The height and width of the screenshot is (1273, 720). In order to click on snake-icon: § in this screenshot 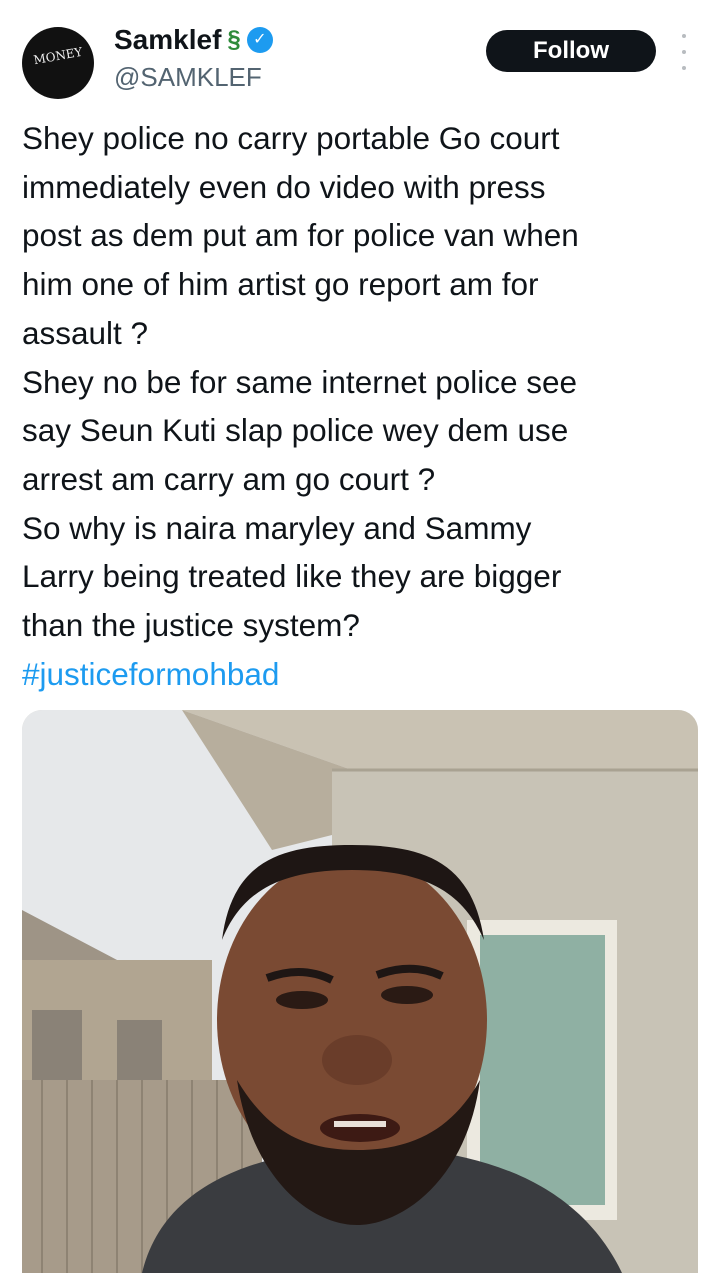, I will do `click(234, 39)`.